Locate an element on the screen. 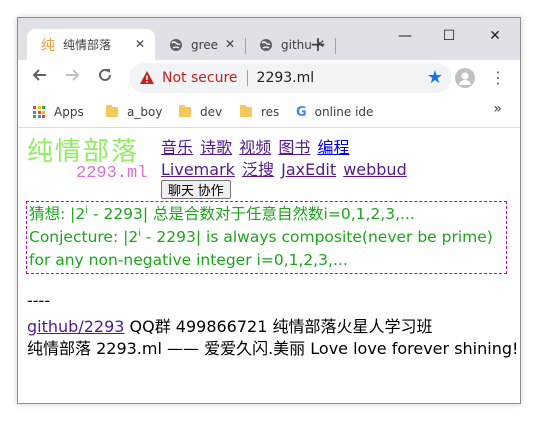 The height and width of the screenshot is (424, 540). bookmark-label: res is located at coordinates (270, 112).